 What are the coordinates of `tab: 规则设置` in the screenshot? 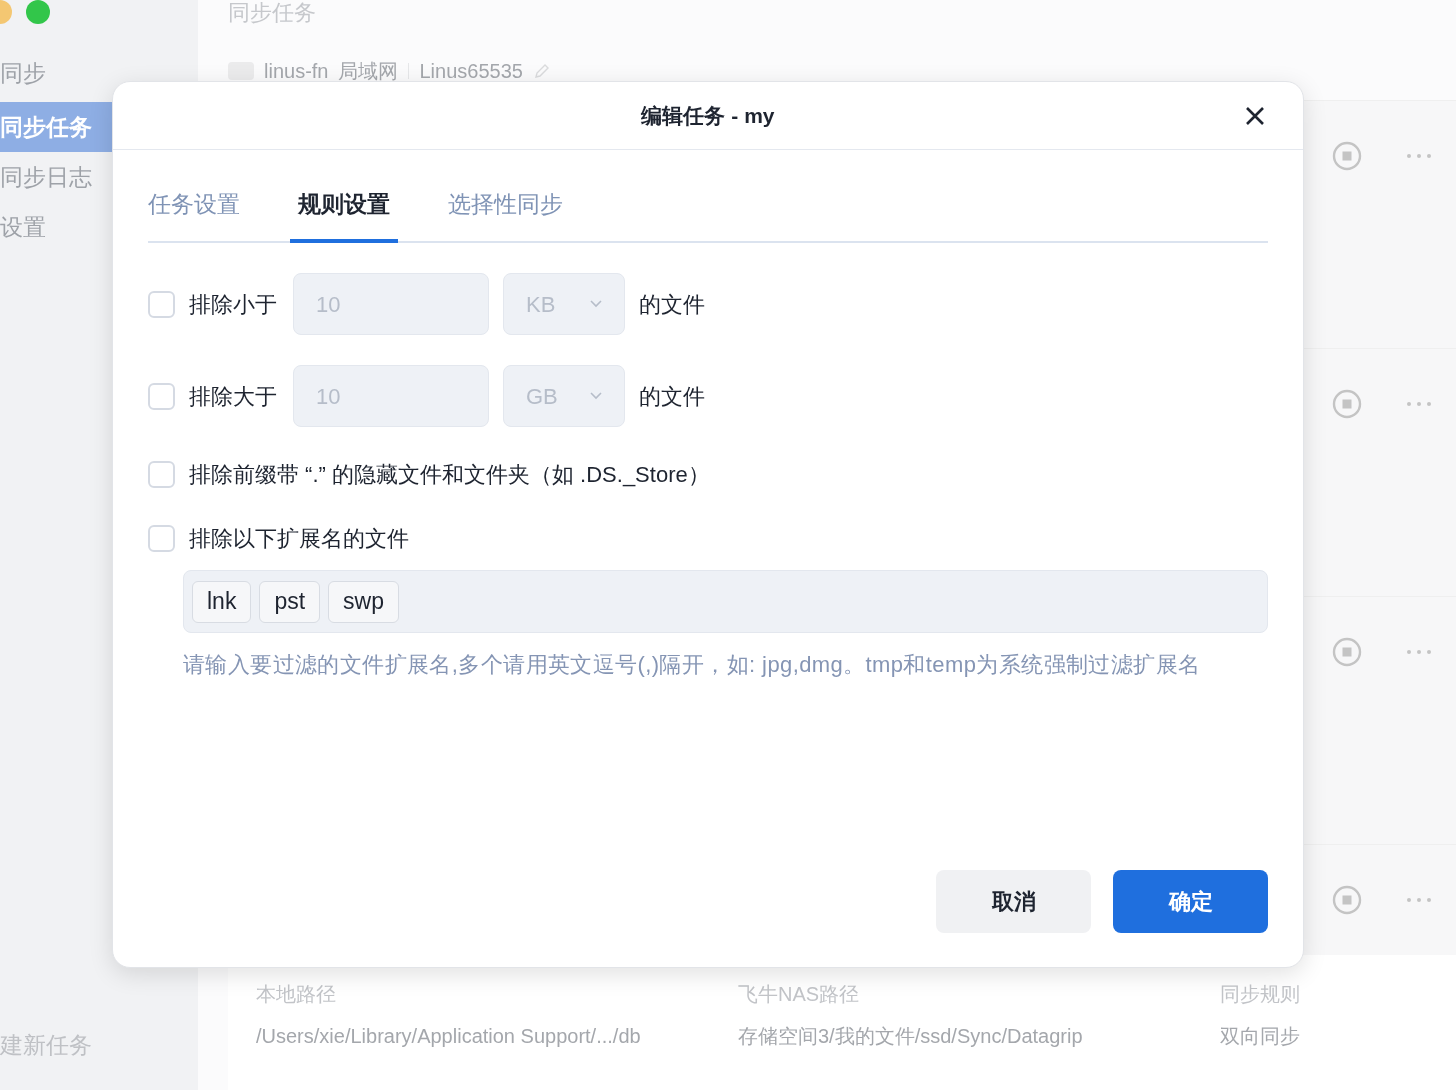 It's located at (344, 206).